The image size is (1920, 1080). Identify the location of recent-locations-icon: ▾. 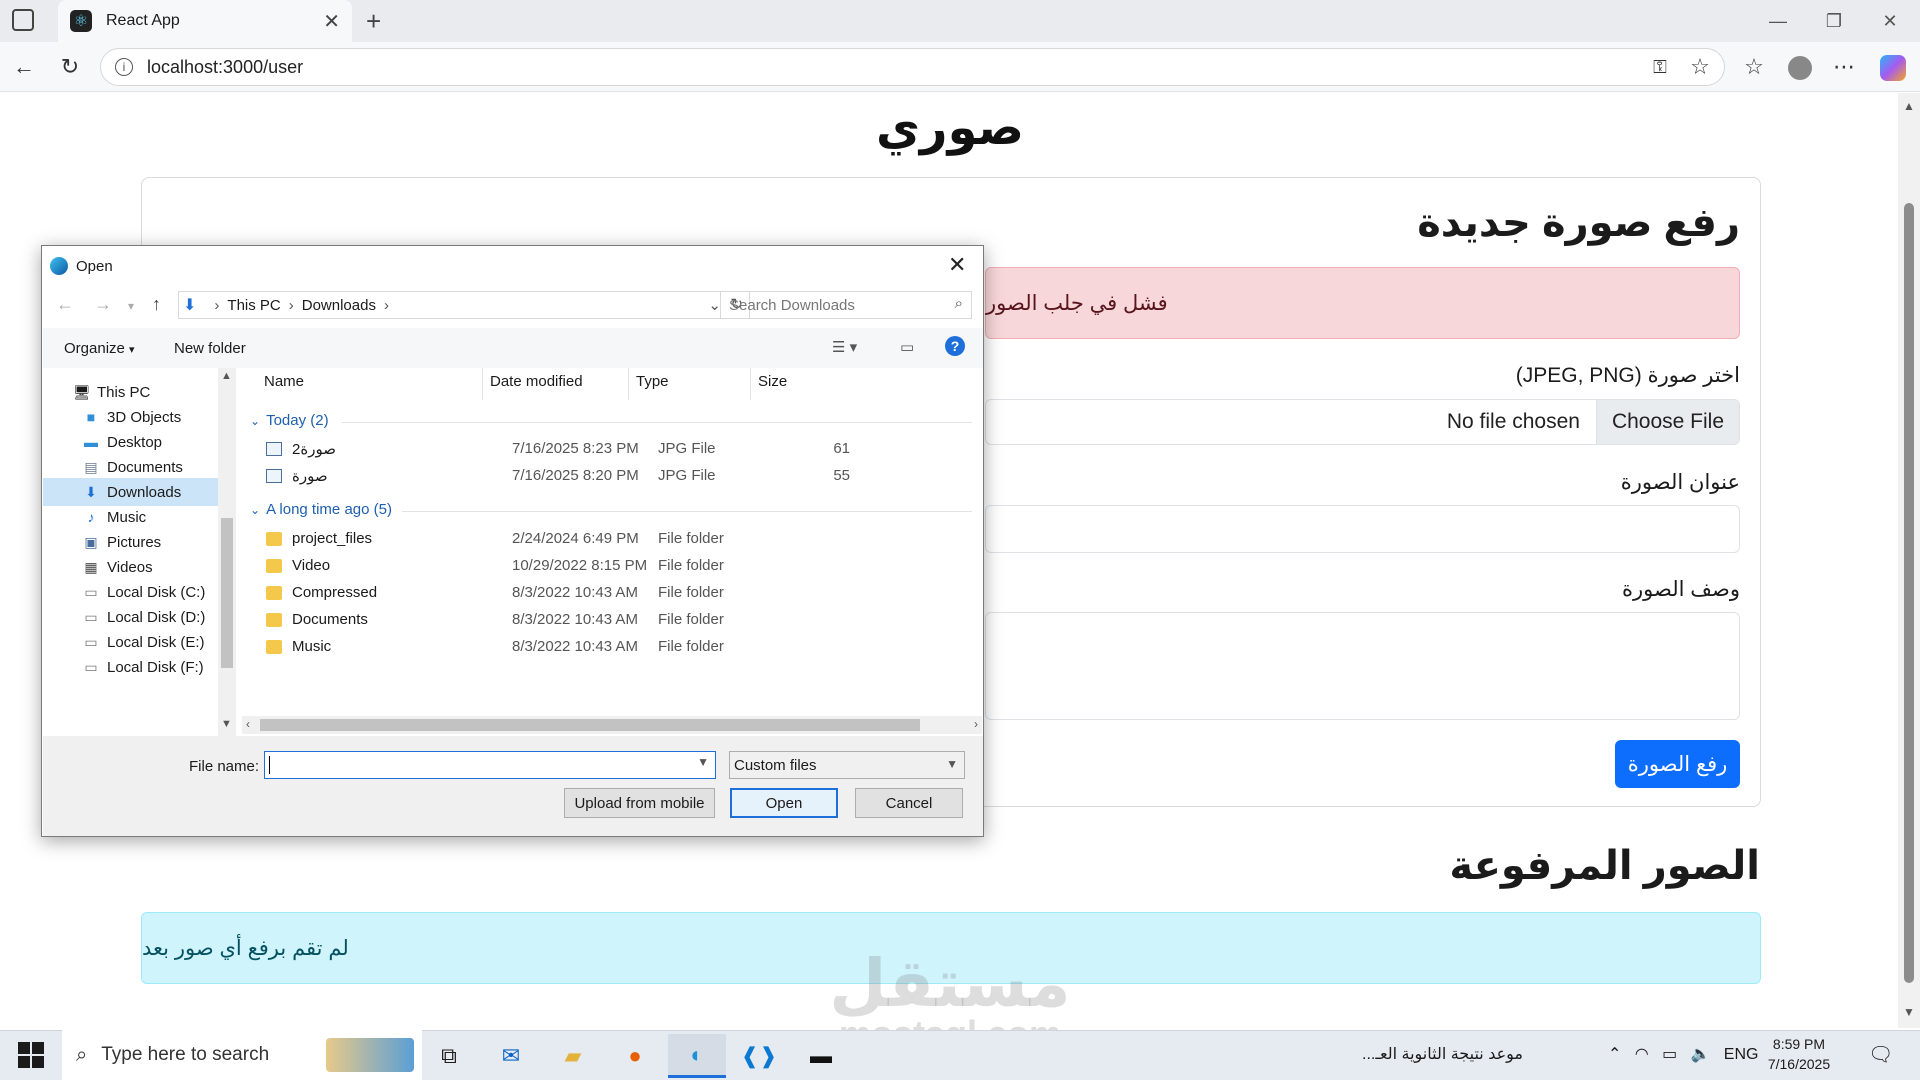
(131, 306).